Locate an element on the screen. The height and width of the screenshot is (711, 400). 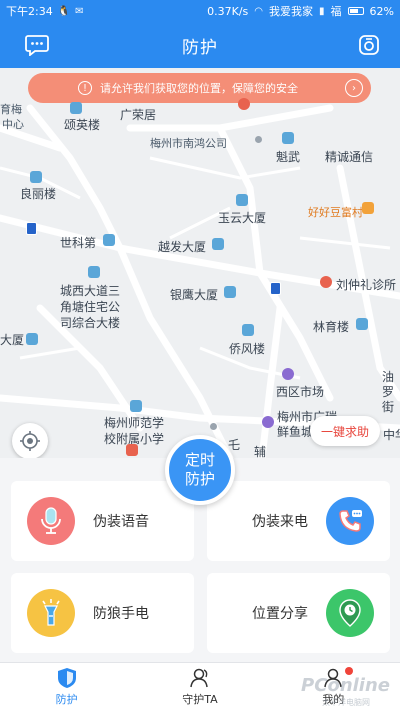
map-label: 侨风楼 is located at coordinates (247, 349).